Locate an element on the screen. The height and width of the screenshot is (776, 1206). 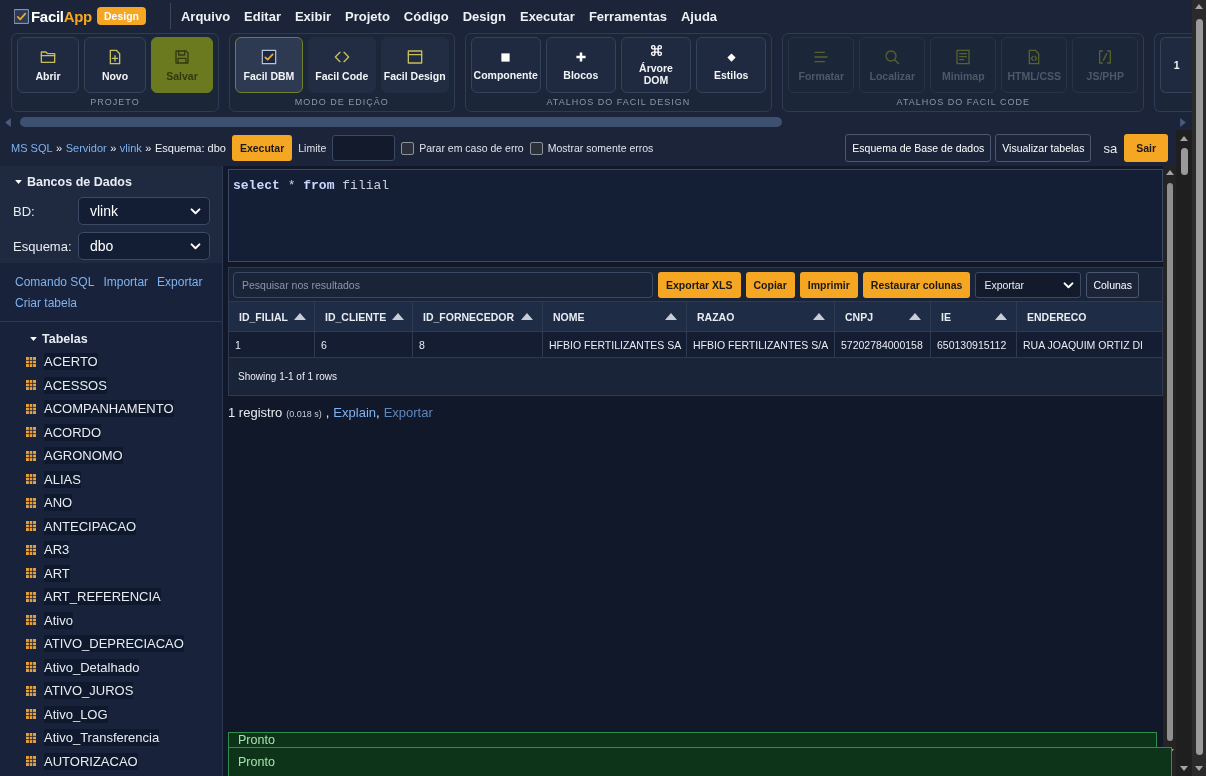
breadcrumb-link: vlink is located at coordinates (130, 148).